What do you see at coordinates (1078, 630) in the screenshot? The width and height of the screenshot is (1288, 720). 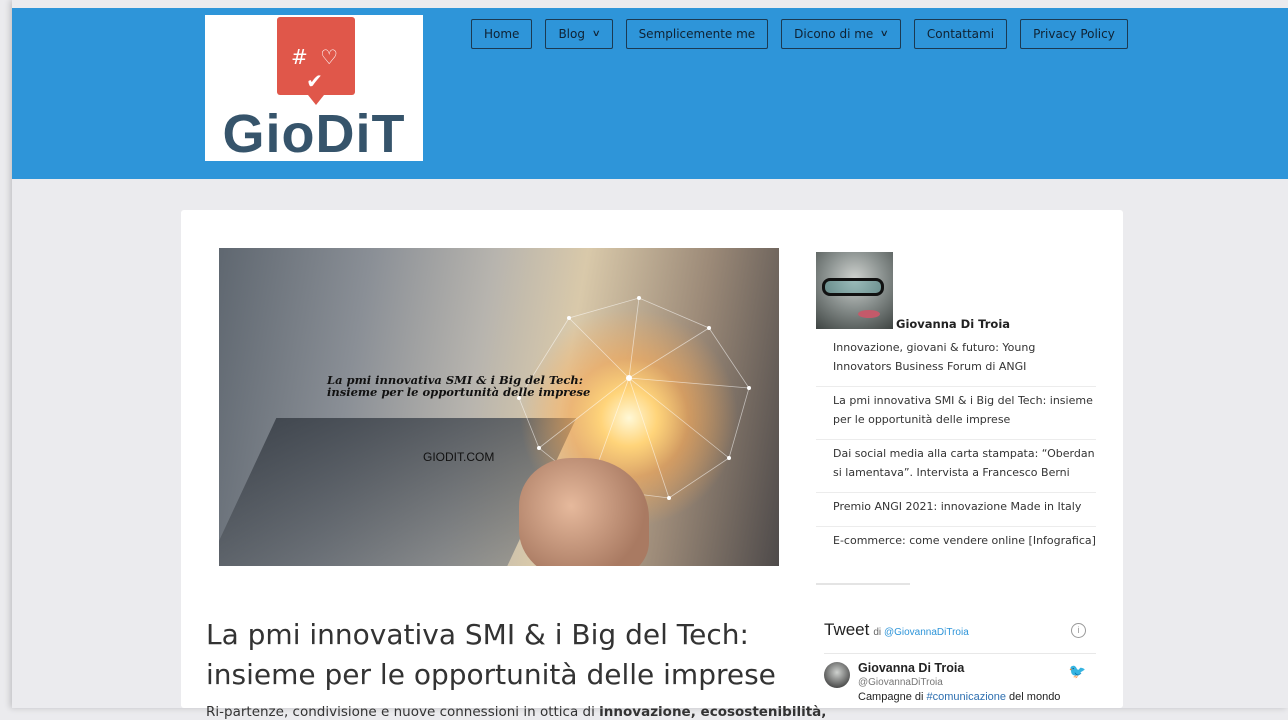 I see `info-icon: i` at bounding box center [1078, 630].